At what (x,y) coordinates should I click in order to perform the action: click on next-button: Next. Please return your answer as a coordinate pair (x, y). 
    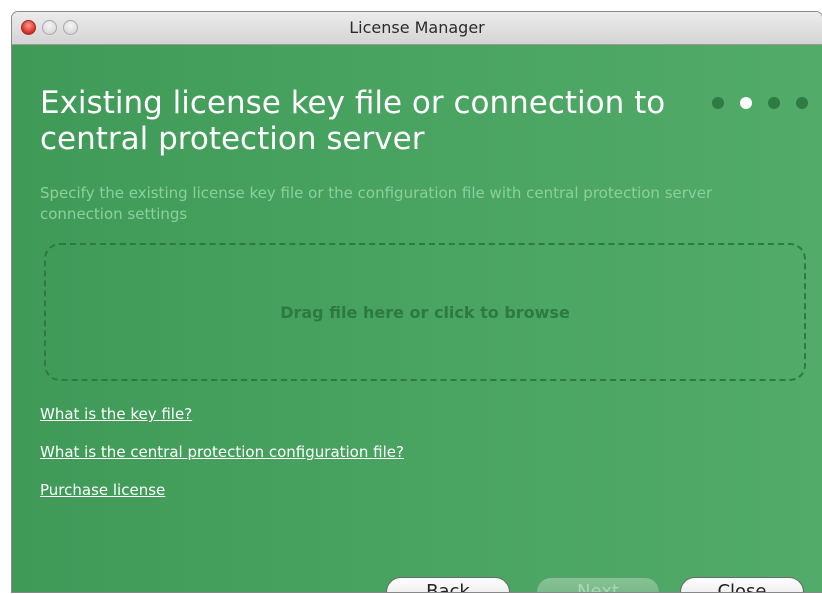
    Looking at the image, I should click on (598, 584).